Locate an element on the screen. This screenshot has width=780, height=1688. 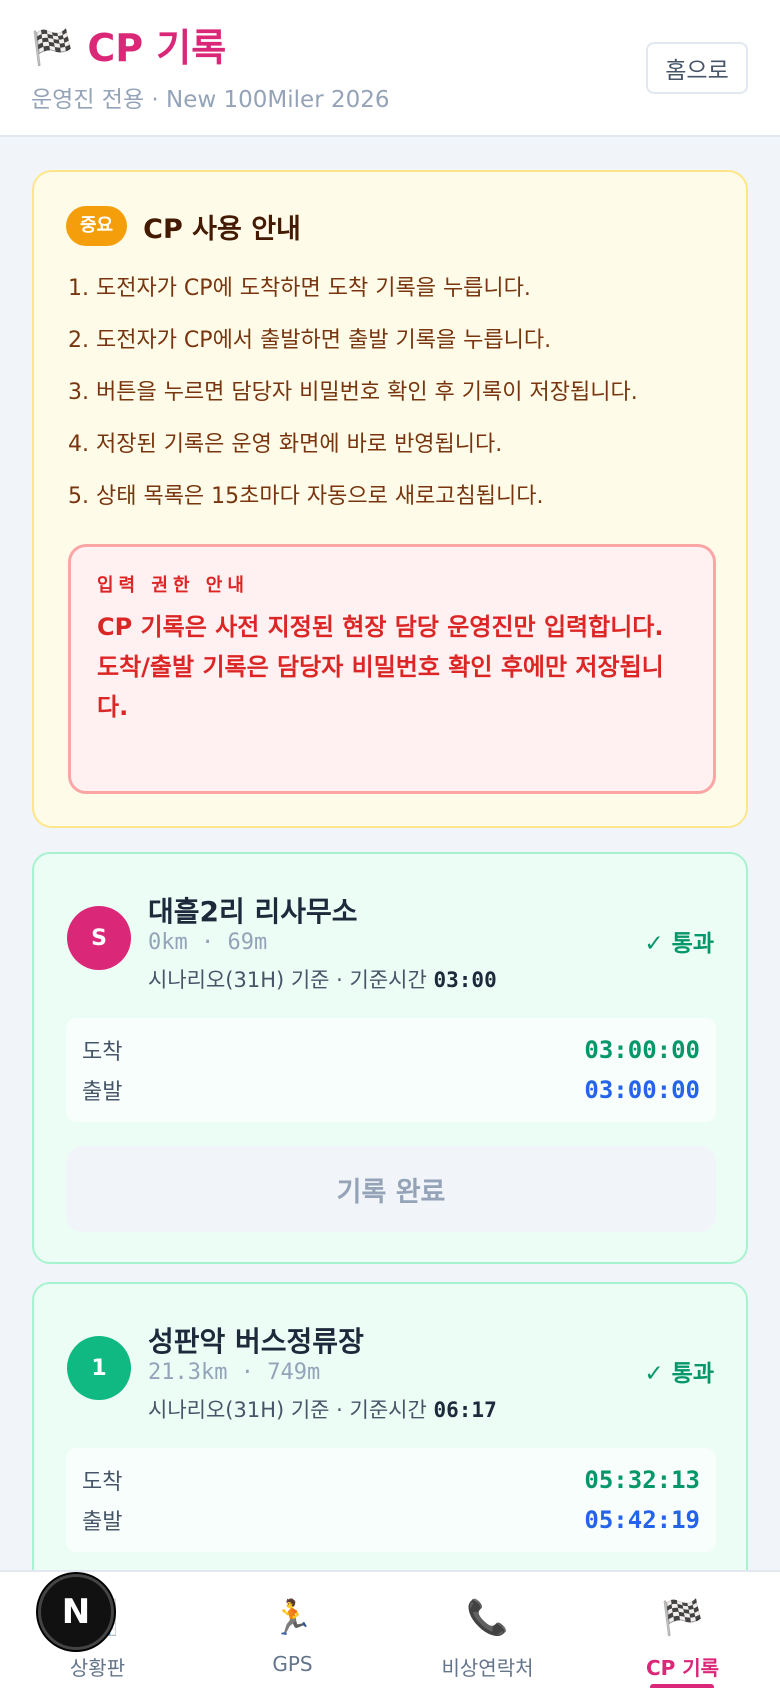
departure-row: 출발 05:42:19 is located at coordinates (391, 1520).